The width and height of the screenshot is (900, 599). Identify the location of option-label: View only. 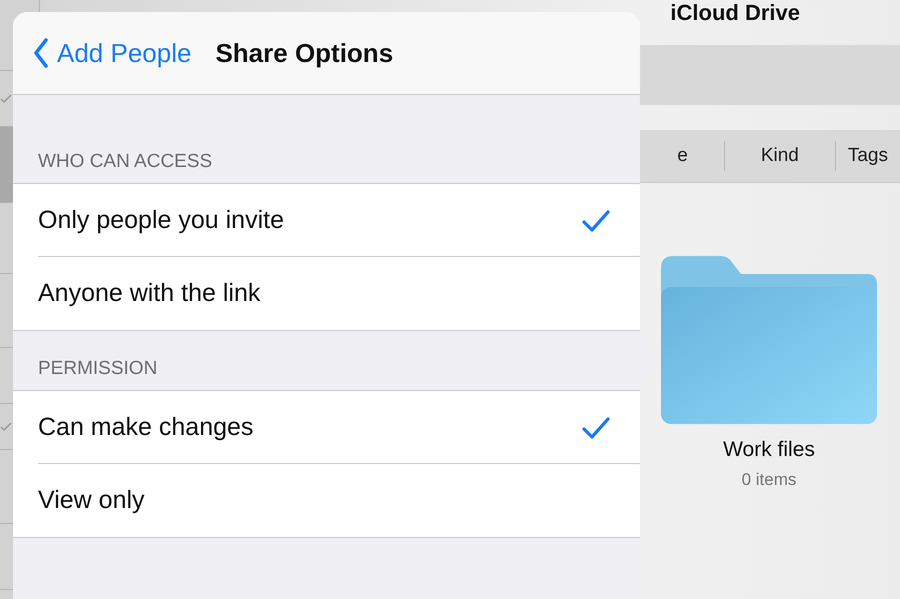
(91, 500).